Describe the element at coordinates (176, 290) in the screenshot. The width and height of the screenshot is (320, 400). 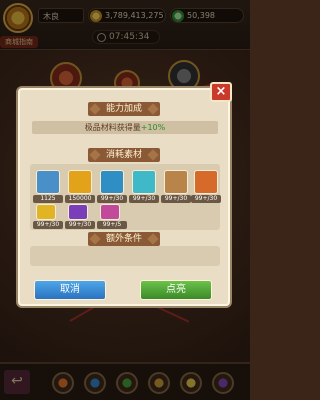
I see `light-up-button: 点亮` at that location.